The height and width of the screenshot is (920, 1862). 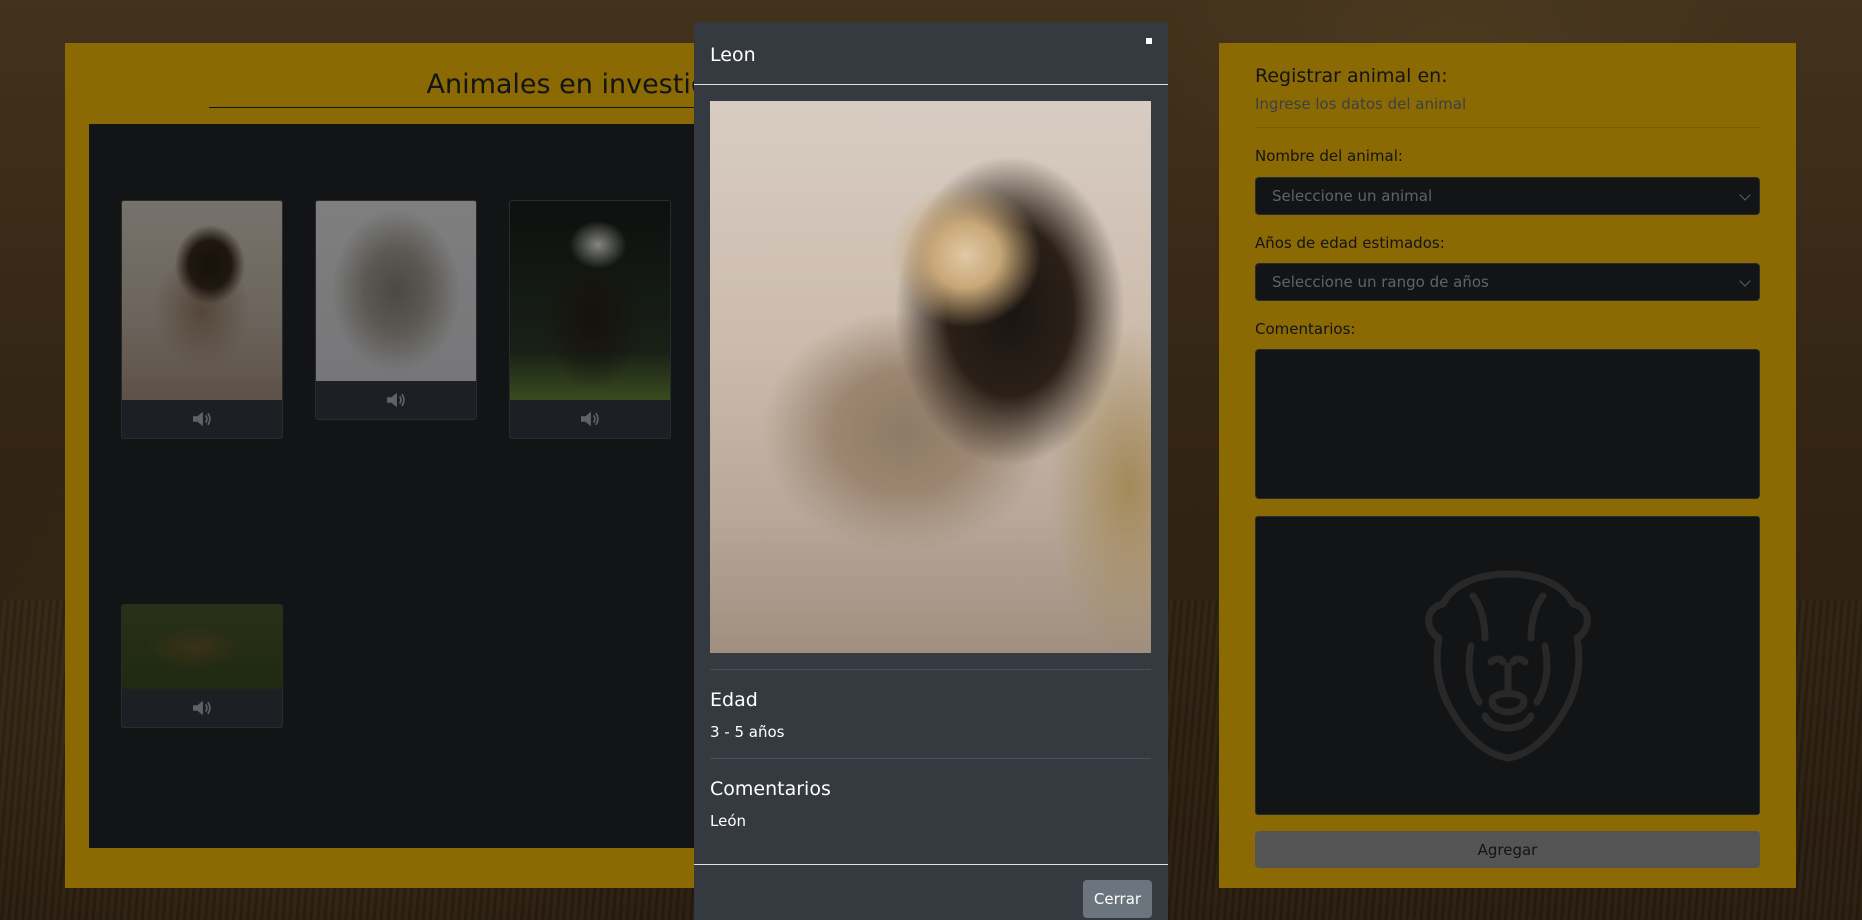 What do you see at coordinates (728, 821) in the screenshot?
I see `comments-value: León` at bounding box center [728, 821].